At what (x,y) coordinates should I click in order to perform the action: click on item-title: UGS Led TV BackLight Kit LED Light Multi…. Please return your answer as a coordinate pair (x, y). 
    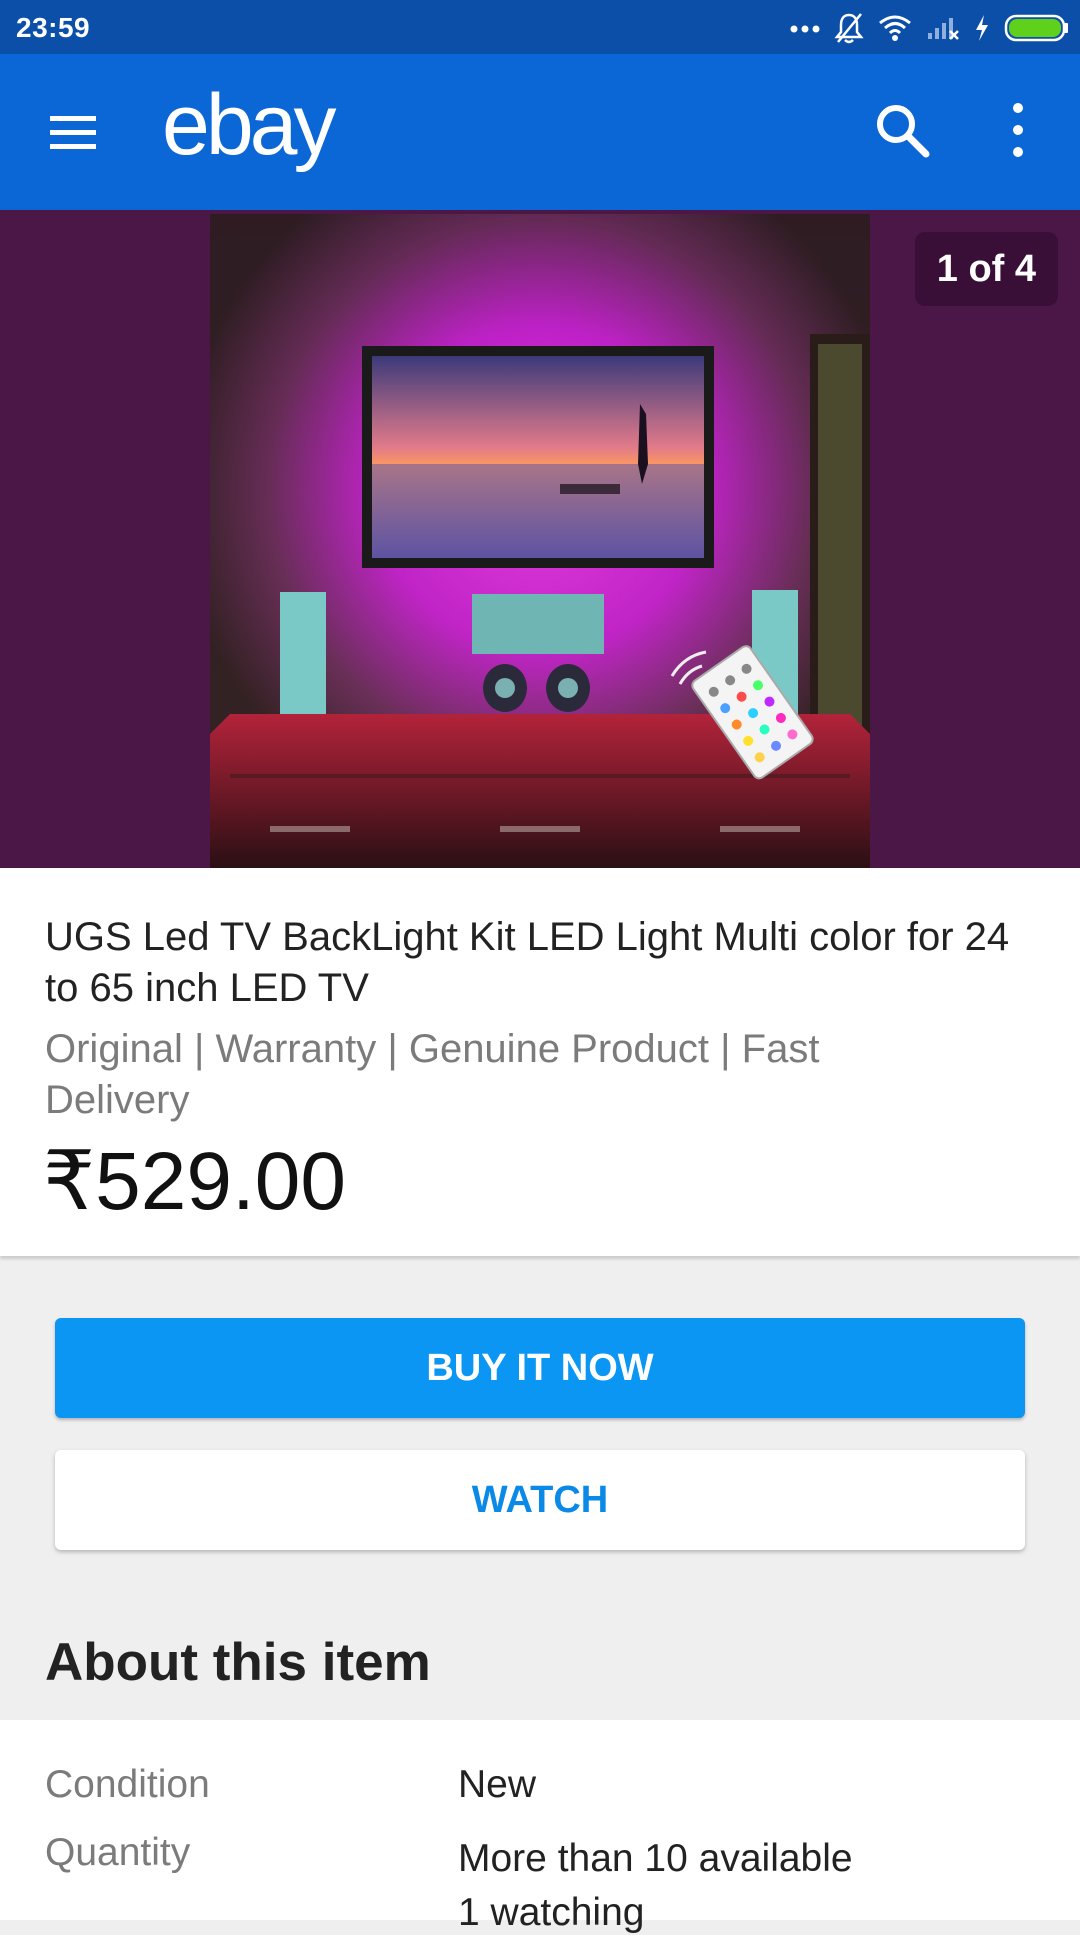
    Looking at the image, I should click on (527, 962).